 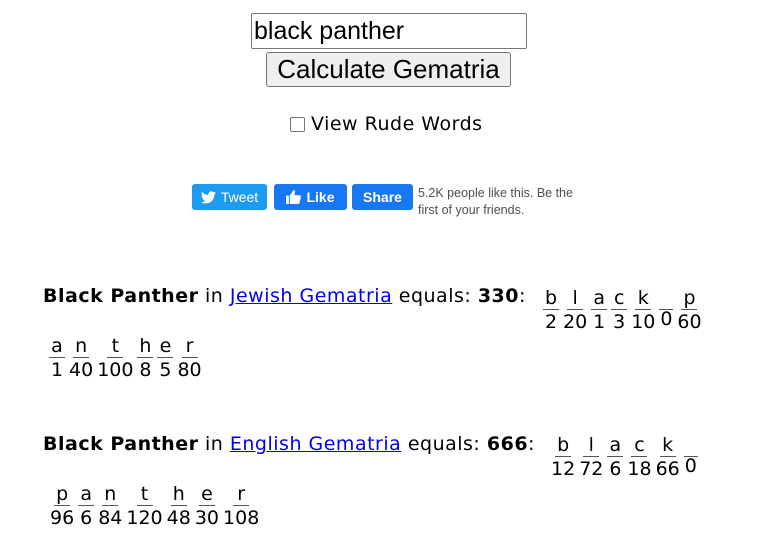 What do you see at coordinates (165, 370) in the screenshot?
I see `letter-value: 5` at bounding box center [165, 370].